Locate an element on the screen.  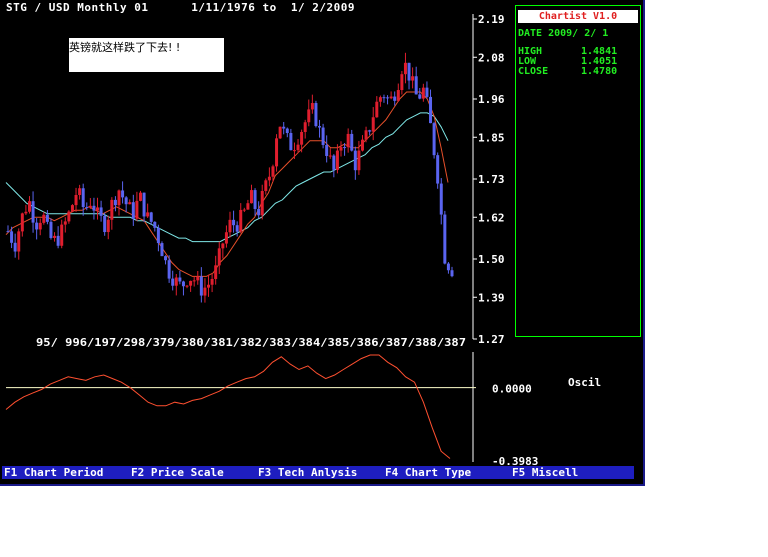
osc-title: Oscil is located at coordinates (584, 382).